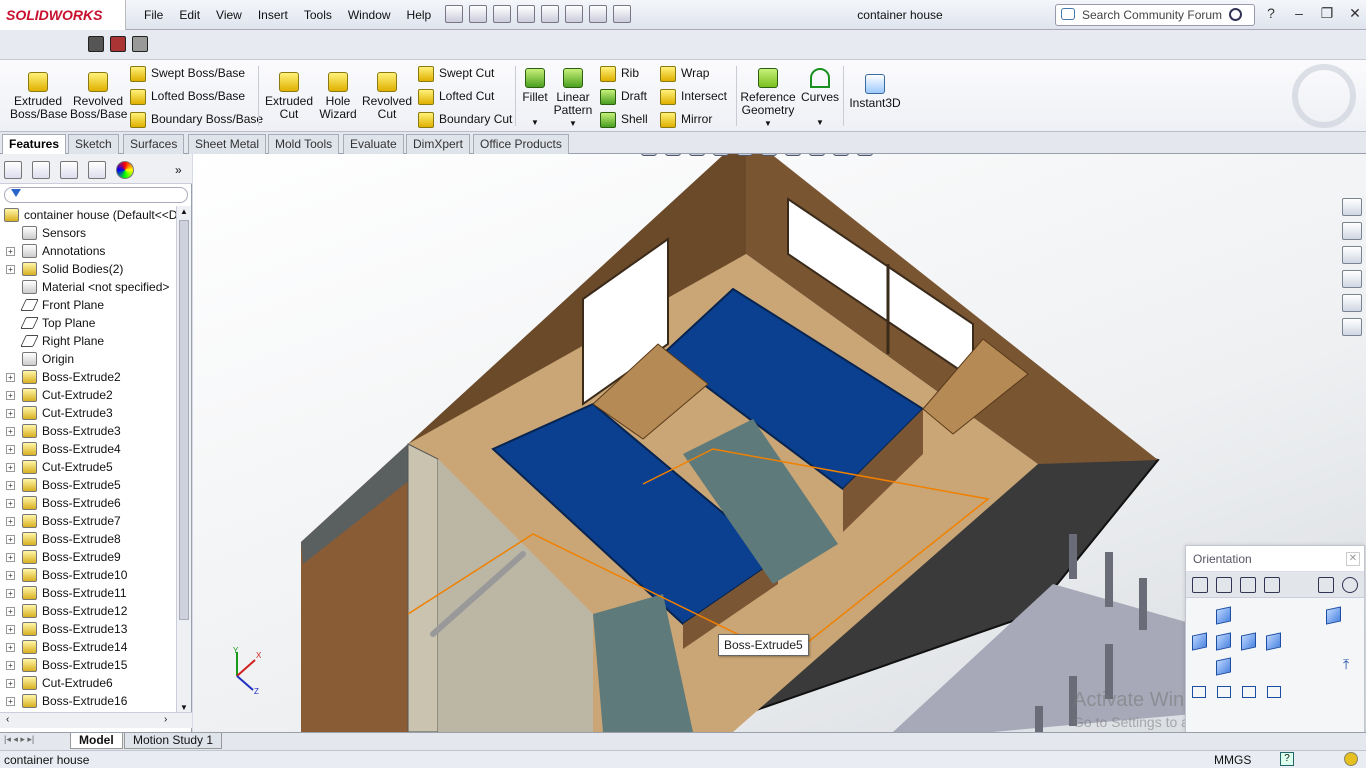 The width and height of the screenshot is (1366, 768). What do you see at coordinates (1326, 585) in the screenshot?
I see `view-selector-icon` at bounding box center [1326, 585].